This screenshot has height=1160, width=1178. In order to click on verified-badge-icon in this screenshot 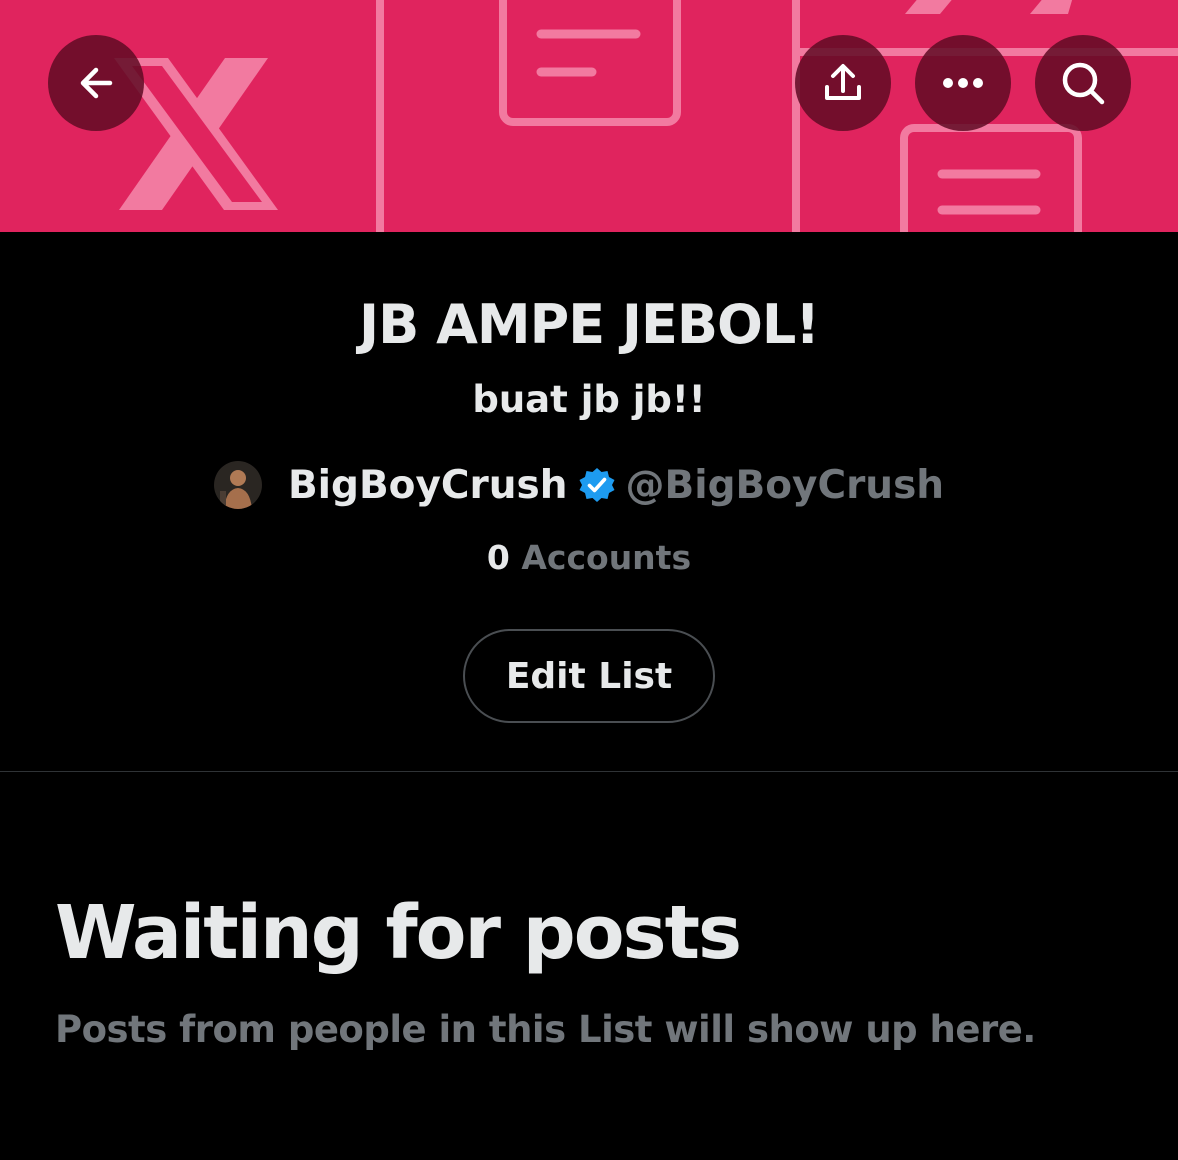, I will do `click(597, 485)`.